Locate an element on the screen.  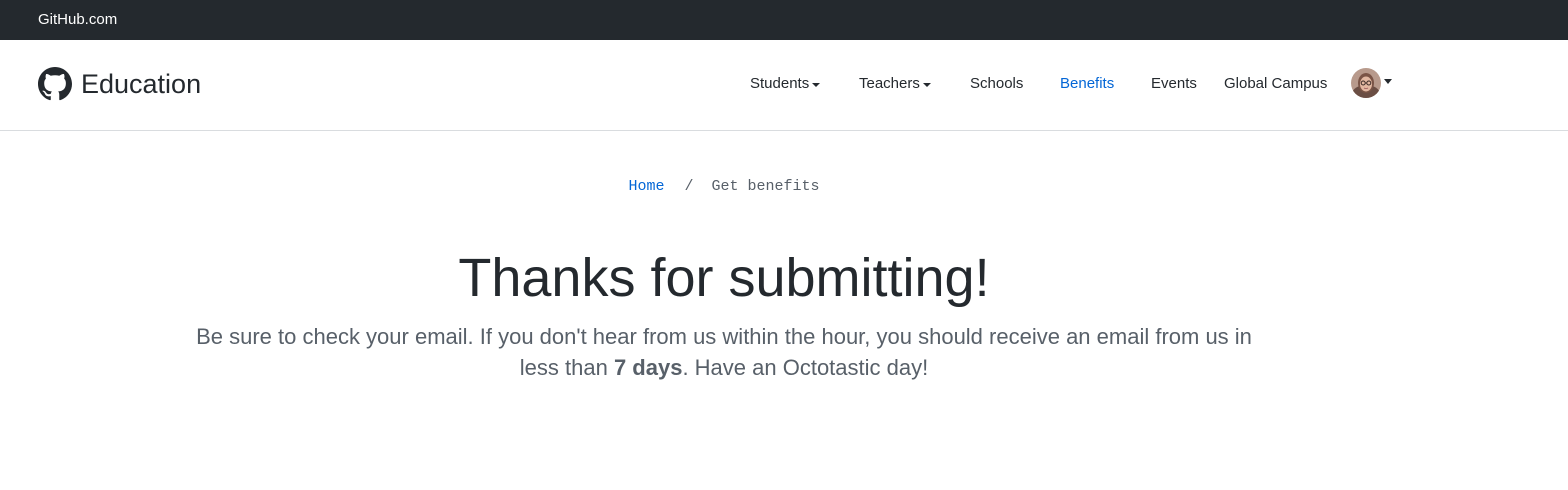
nav-teachers-dropdown: Teachers is located at coordinates (895, 84).